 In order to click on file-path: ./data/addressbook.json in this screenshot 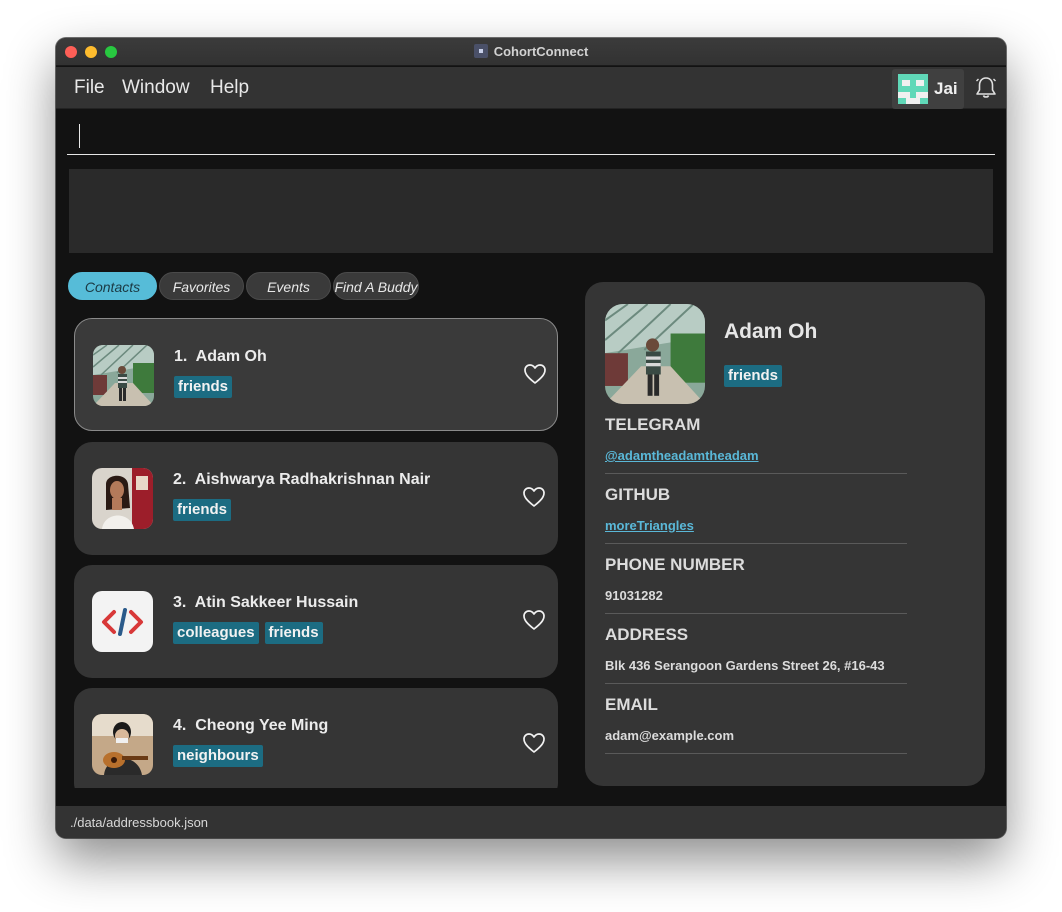, I will do `click(139, 822)`.